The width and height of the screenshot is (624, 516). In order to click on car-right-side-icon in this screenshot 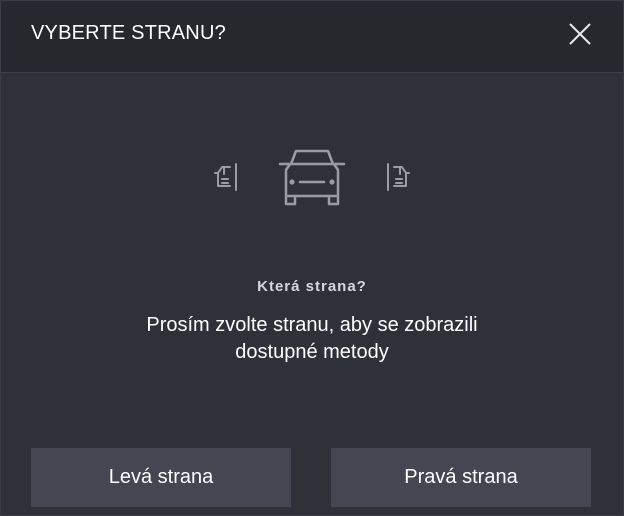, I will do `click(398, 177)`.